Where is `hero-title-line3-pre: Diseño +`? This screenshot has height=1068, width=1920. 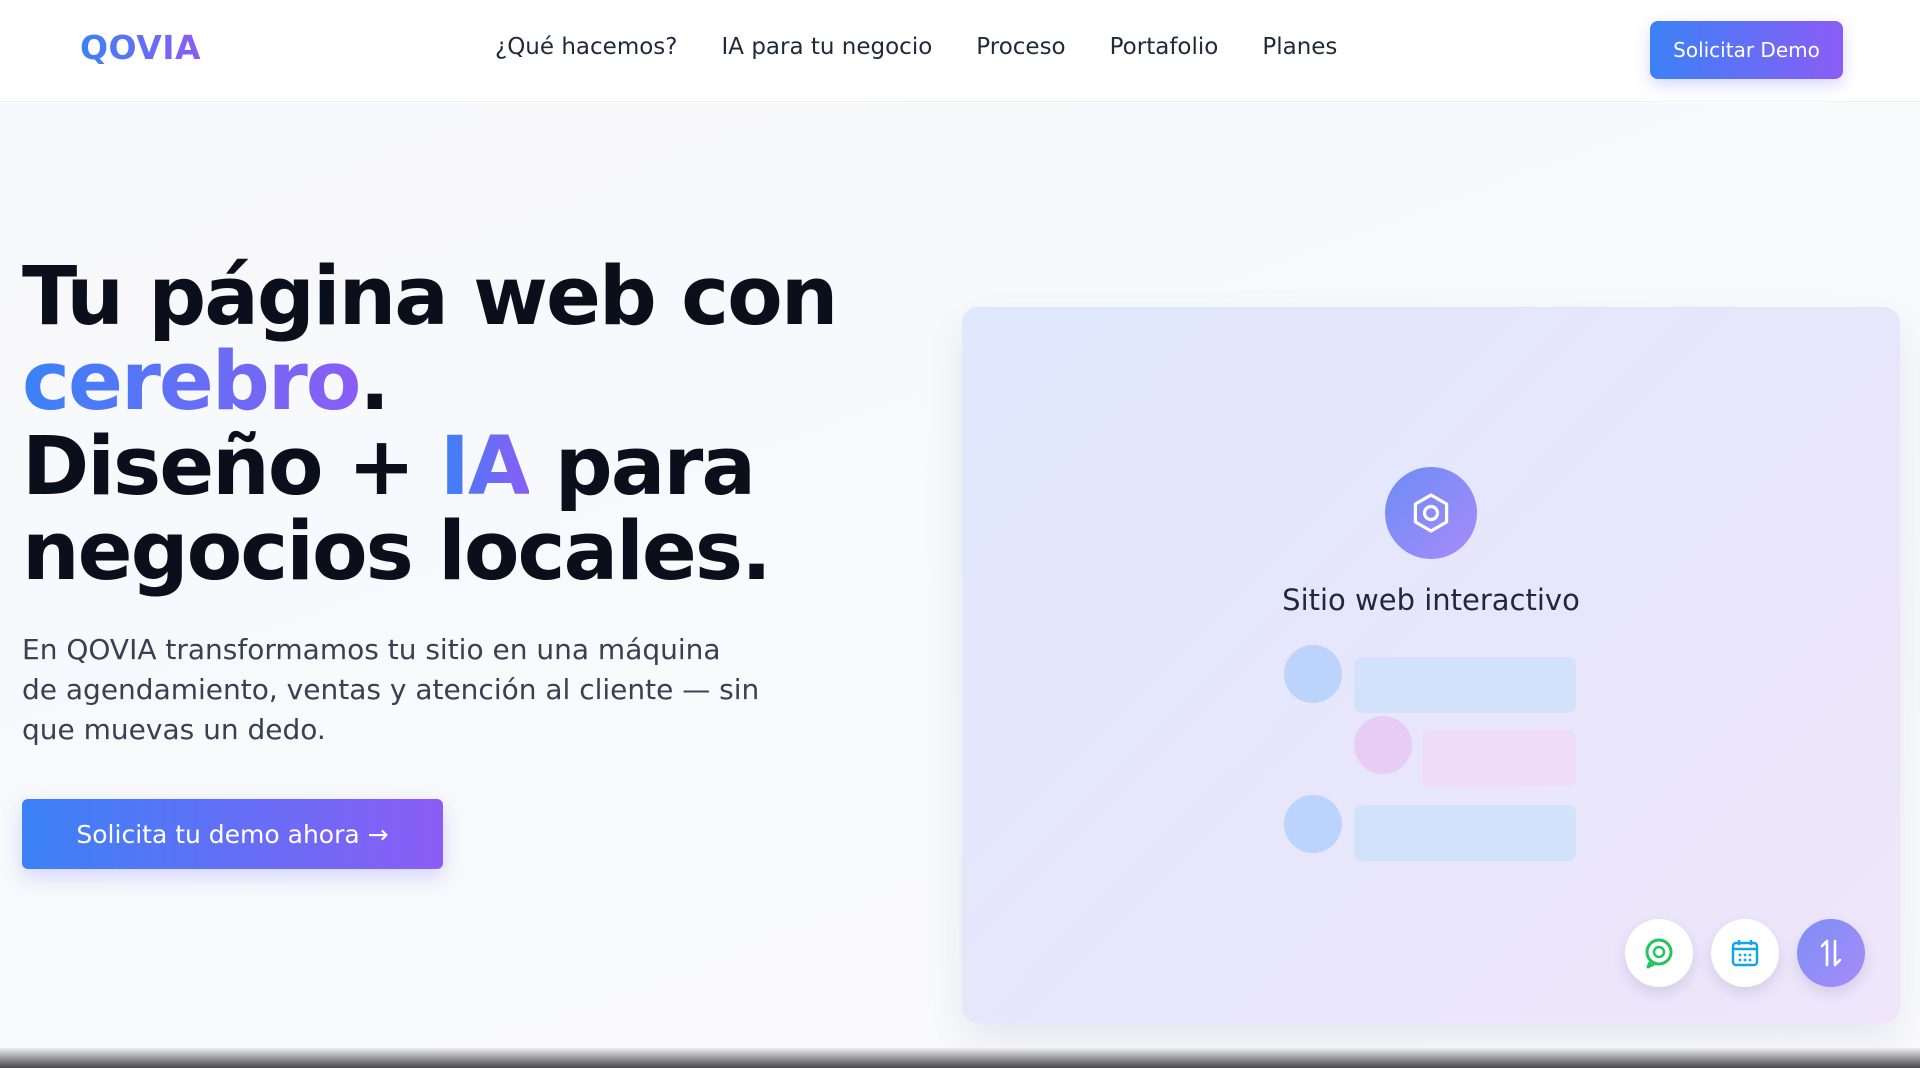
hero-title-line3-pre: Diseño + is located at coordinates (231, 467).